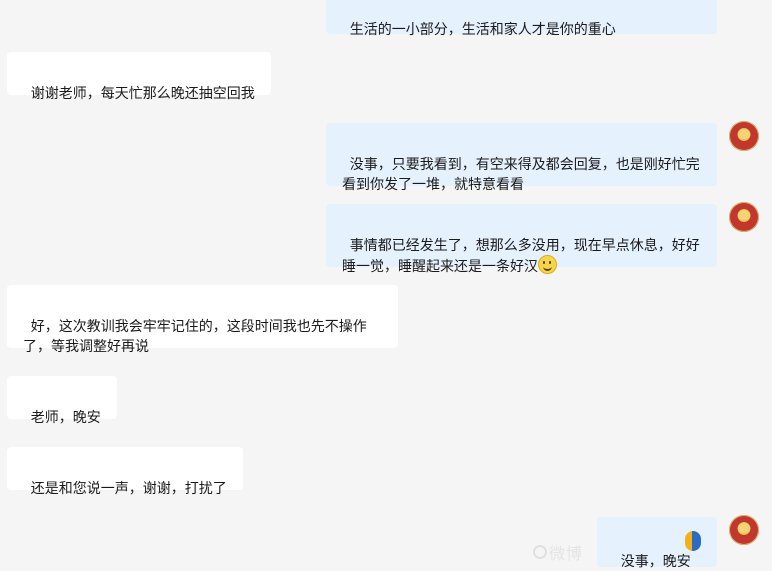  I want to click on message-bubble-sent: 没事，只要我看到，有空来得及都会回复，也是刚好忙完看到你发了一堆，就特意看看, so click(521, 157).